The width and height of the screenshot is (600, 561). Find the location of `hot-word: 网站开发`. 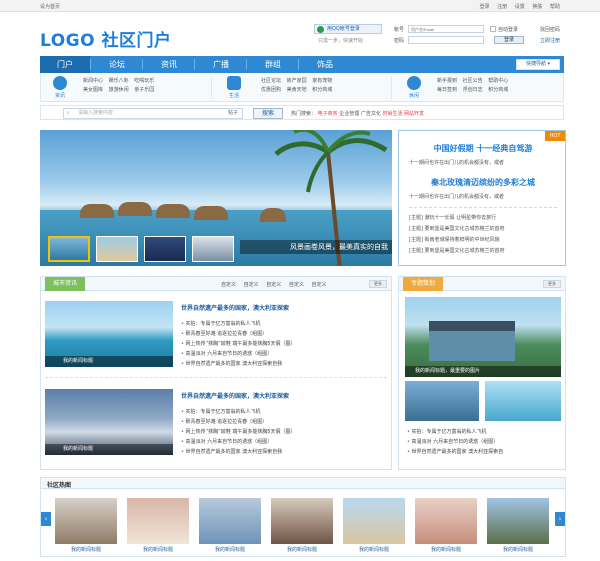

hot-word: 网站开发 is located at coordinates (414, 114).